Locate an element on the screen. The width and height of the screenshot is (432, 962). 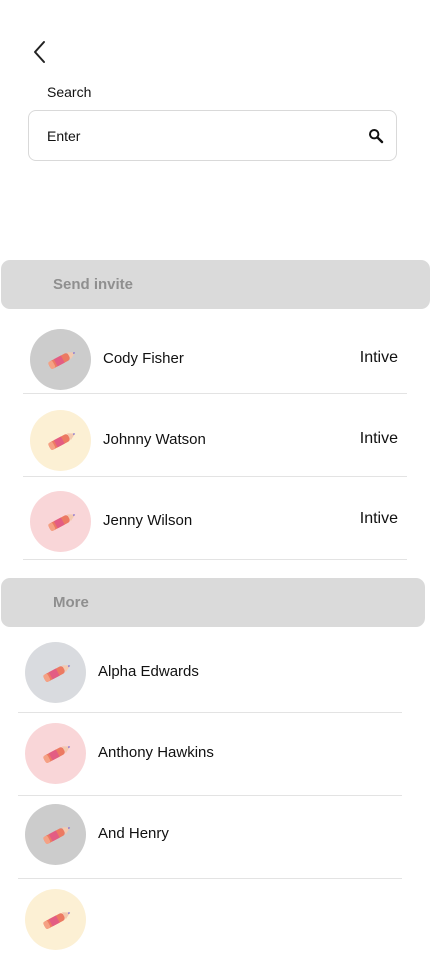
search-label: Search is located at coordinates (69, 92).